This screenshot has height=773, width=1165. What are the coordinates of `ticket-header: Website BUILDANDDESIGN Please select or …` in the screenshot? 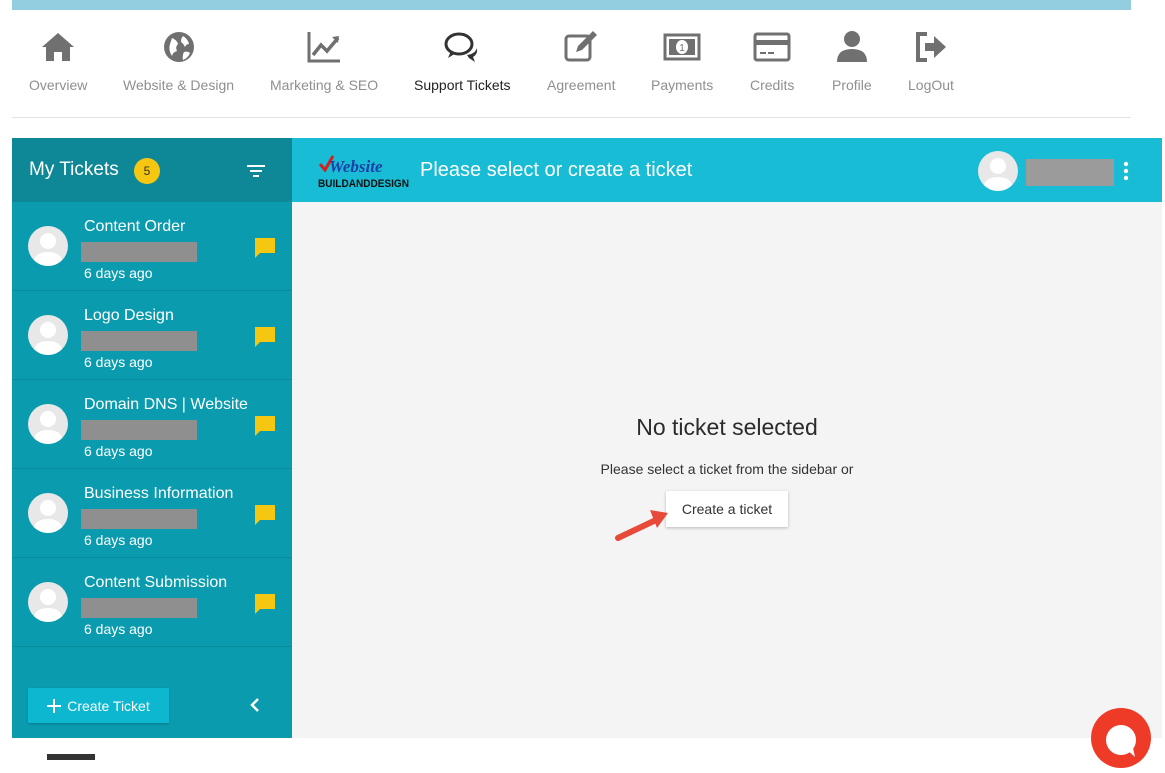 It's located at (727, 170).